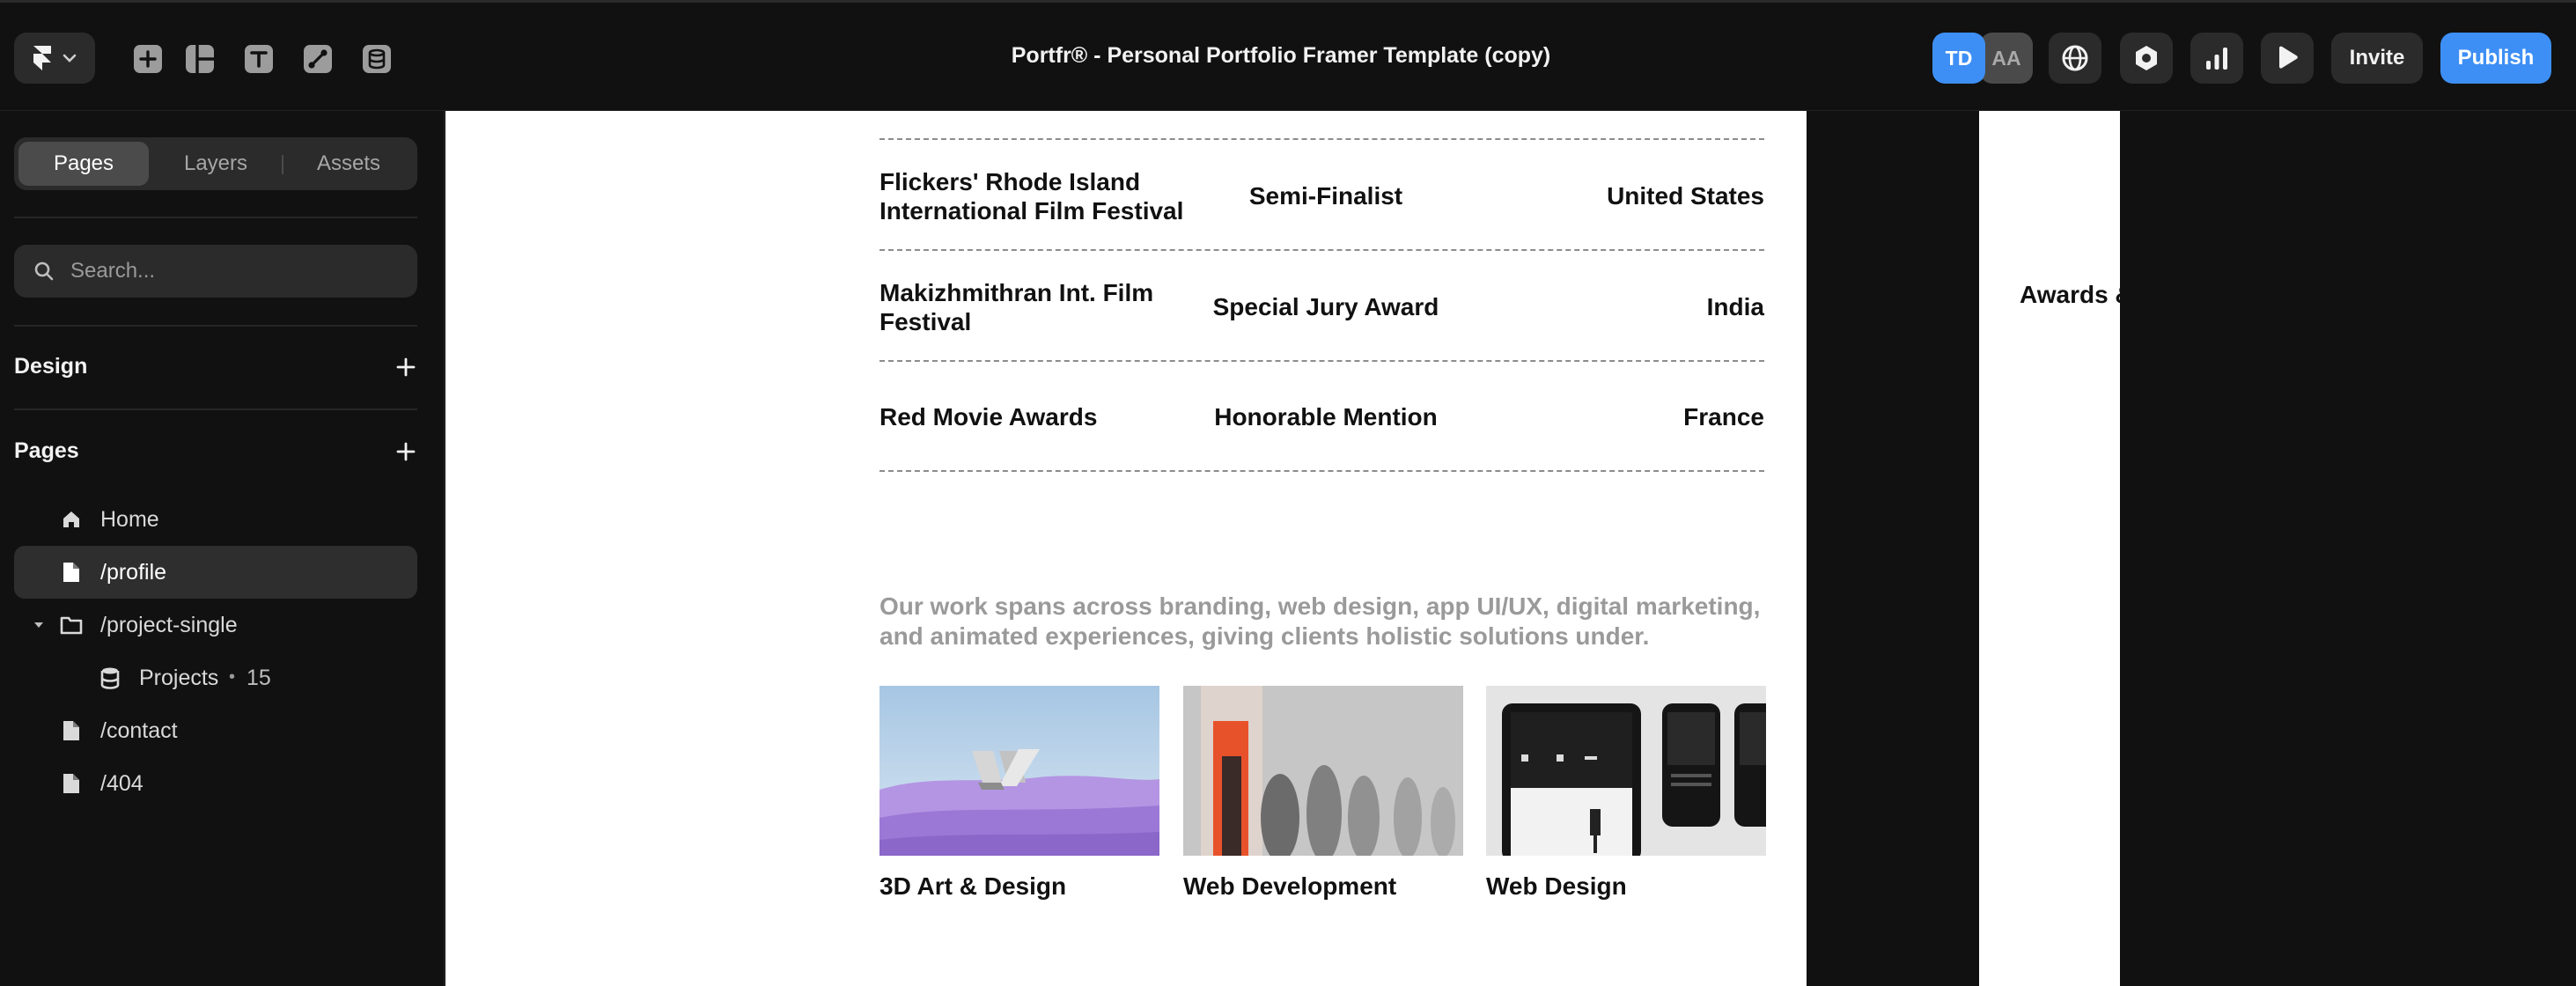 The image size is (2576, 986). I want to click on avatar: TD, so click(1959, 58).